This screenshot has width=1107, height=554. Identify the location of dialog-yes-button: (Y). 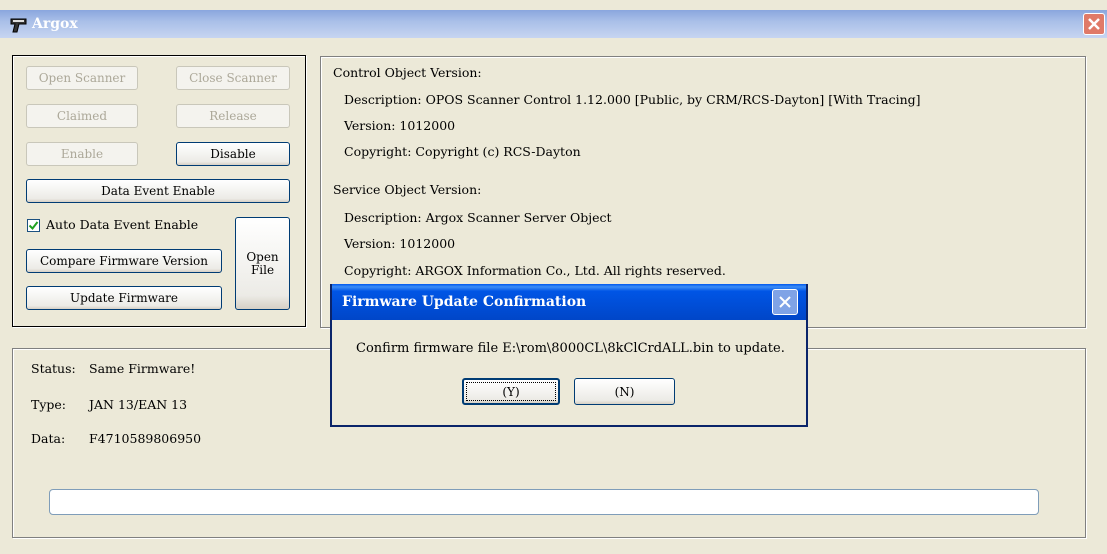
(511, 391).